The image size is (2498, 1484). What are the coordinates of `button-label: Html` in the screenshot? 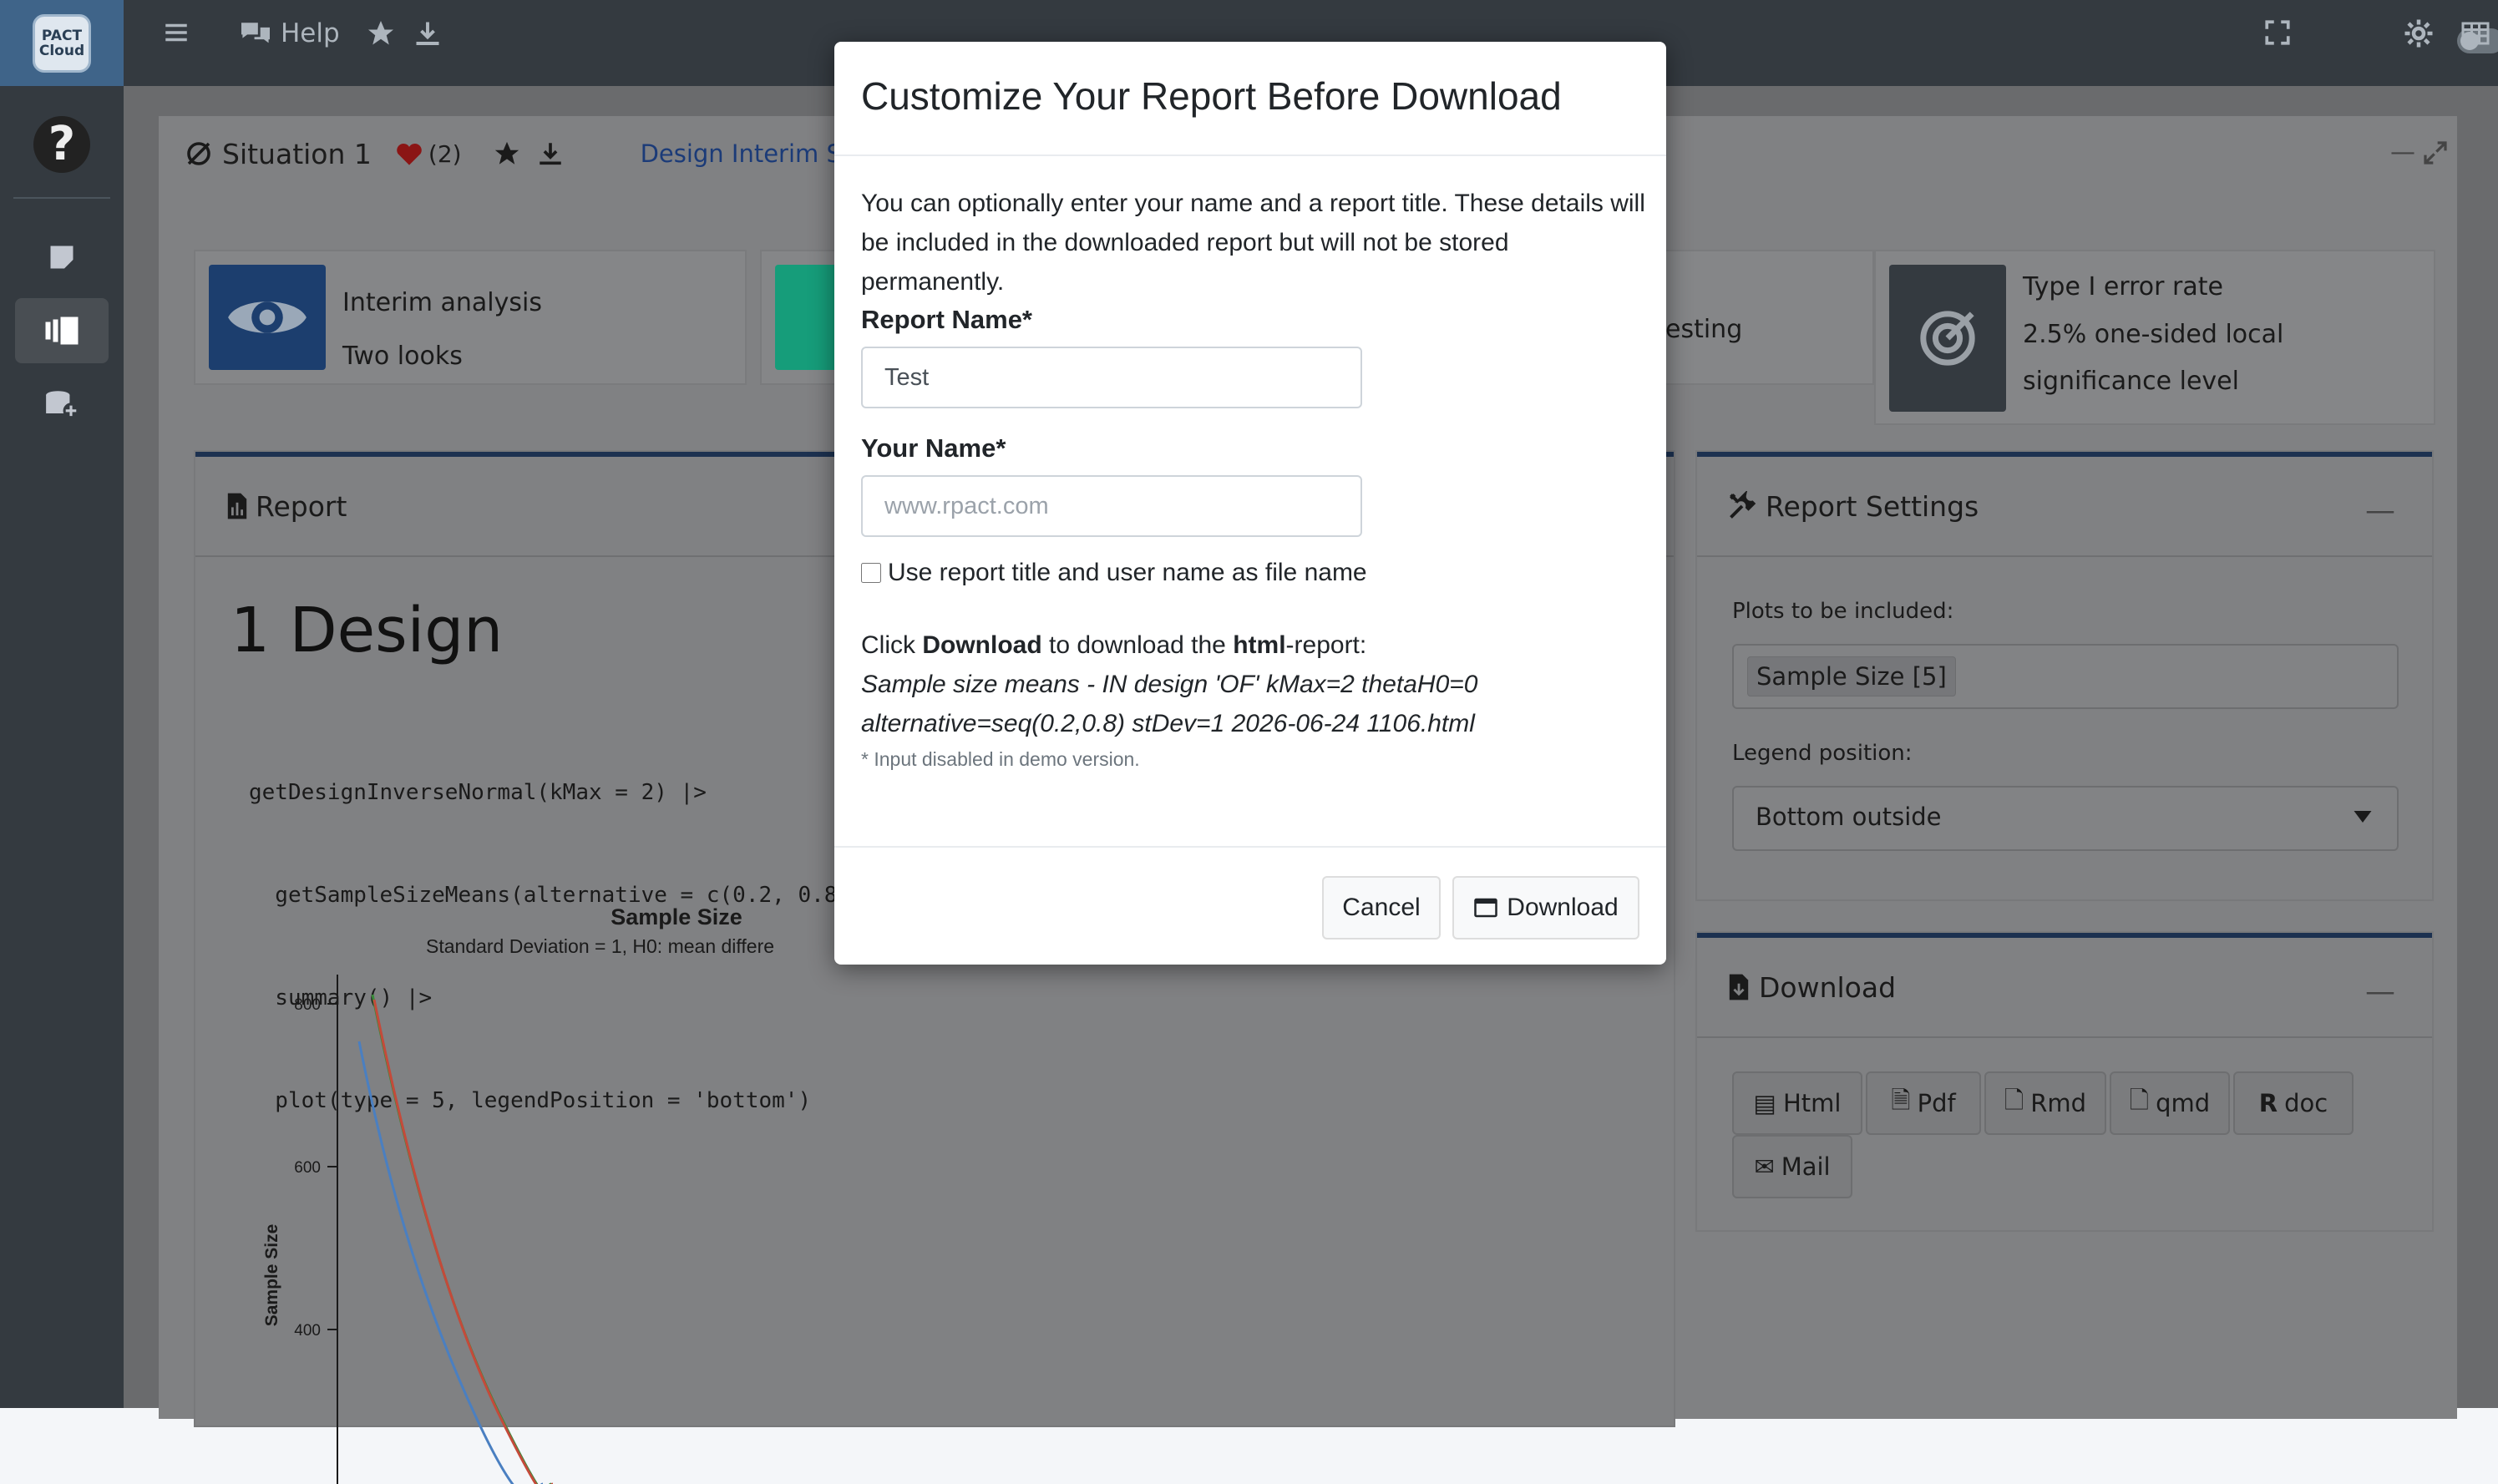 It's located at (1812, 1103).